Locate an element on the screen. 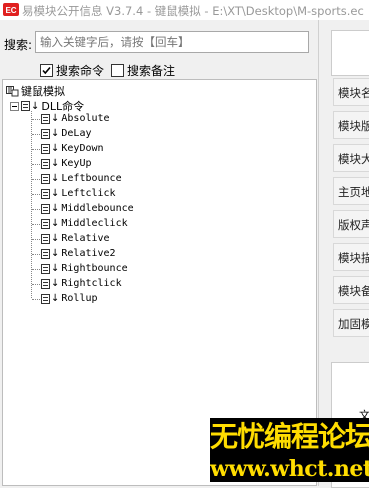 The height and width of the screenshot is (488, 369). info-row-module-name: 模块名 is located at coordinates (351, 92).